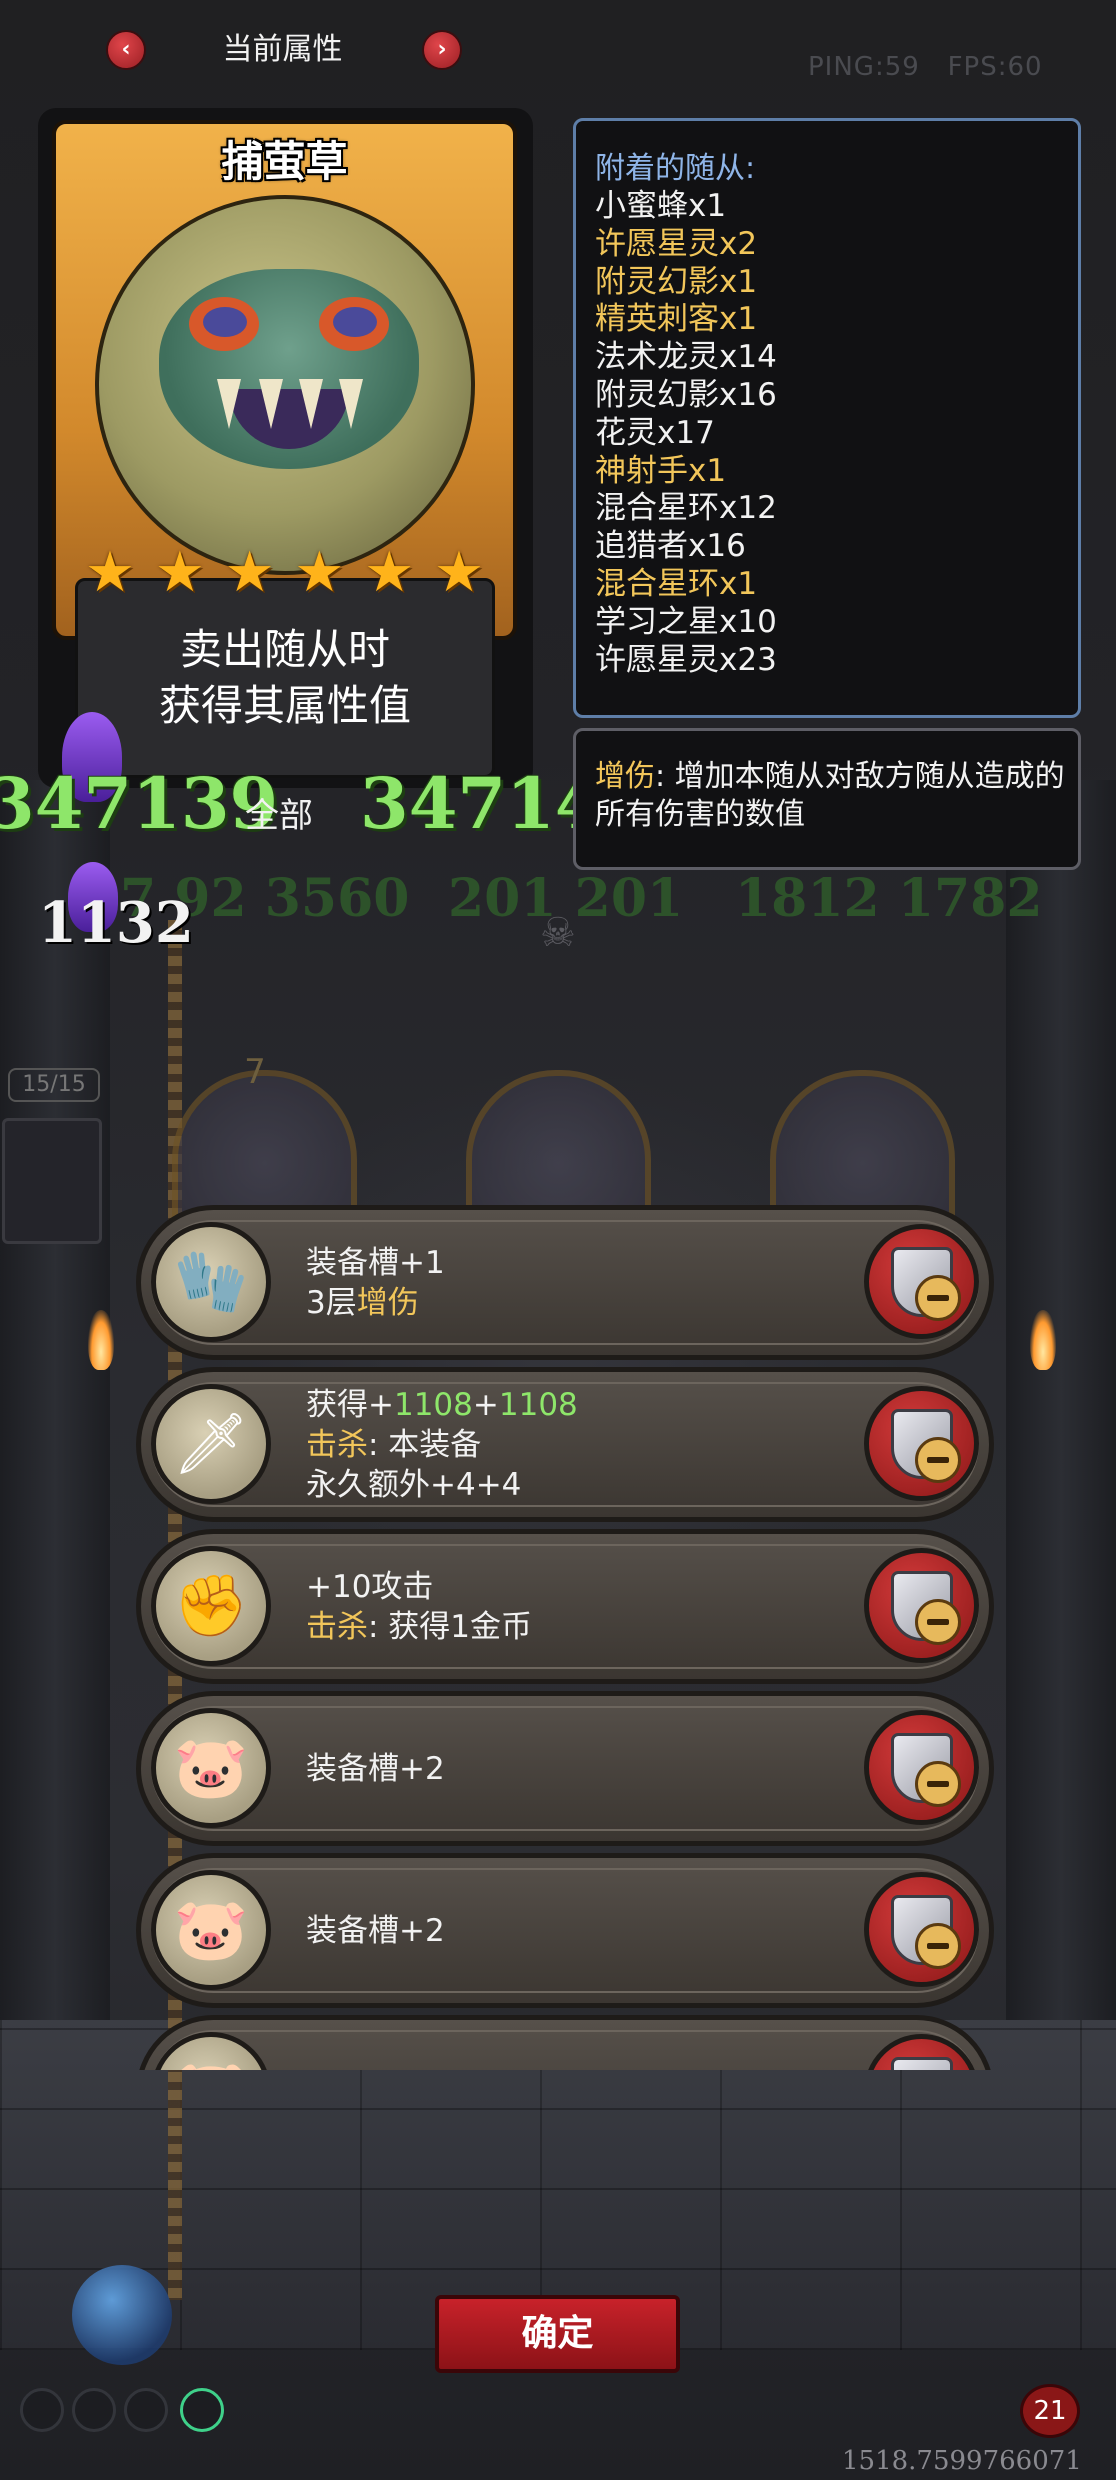 Image resolution: width=1116 pixels, height=2480 pixels. Describe the element at coordinates (661, 470) in the screenshot. I see `attached-minion-entry: 神射手x1` at that location.